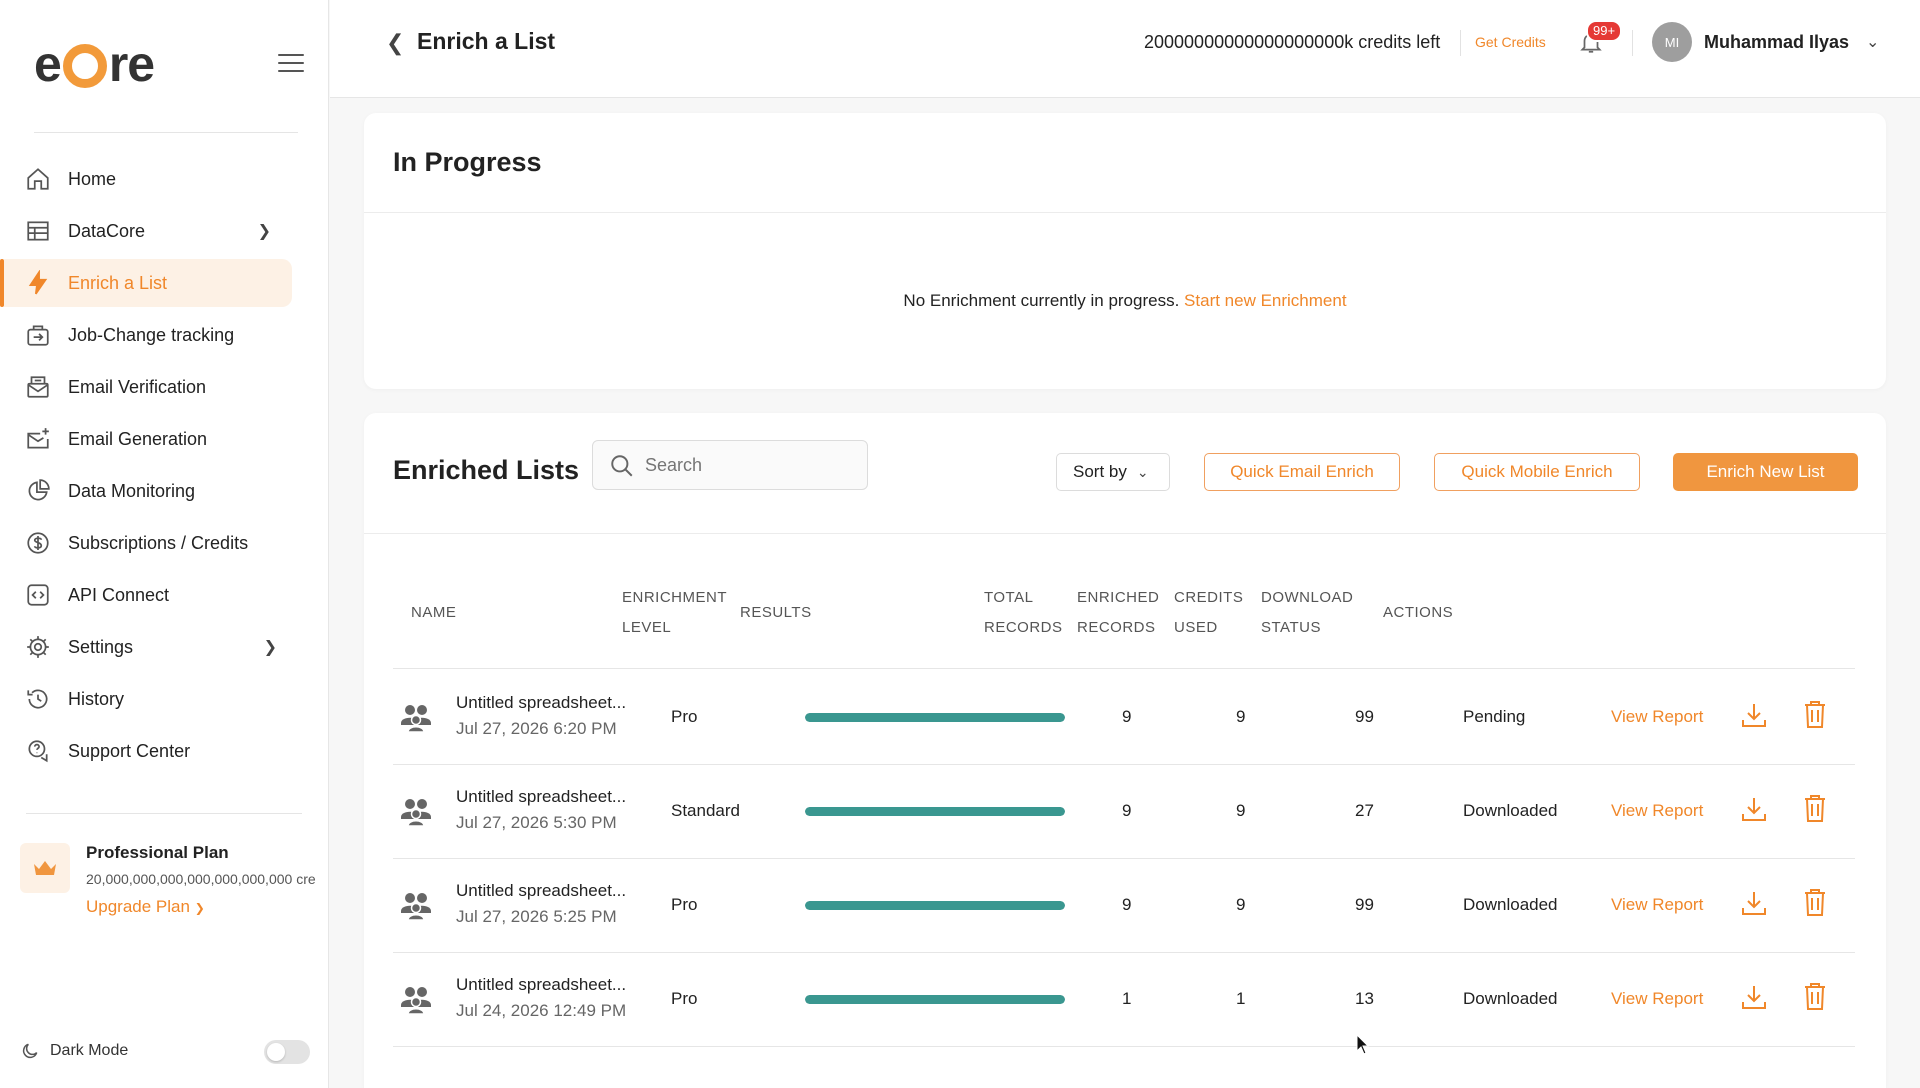  Describe the element at coordinates (1113, 472) in the screenshot. I see `sort-by-dropdown: Sort by ⌄` at that location.